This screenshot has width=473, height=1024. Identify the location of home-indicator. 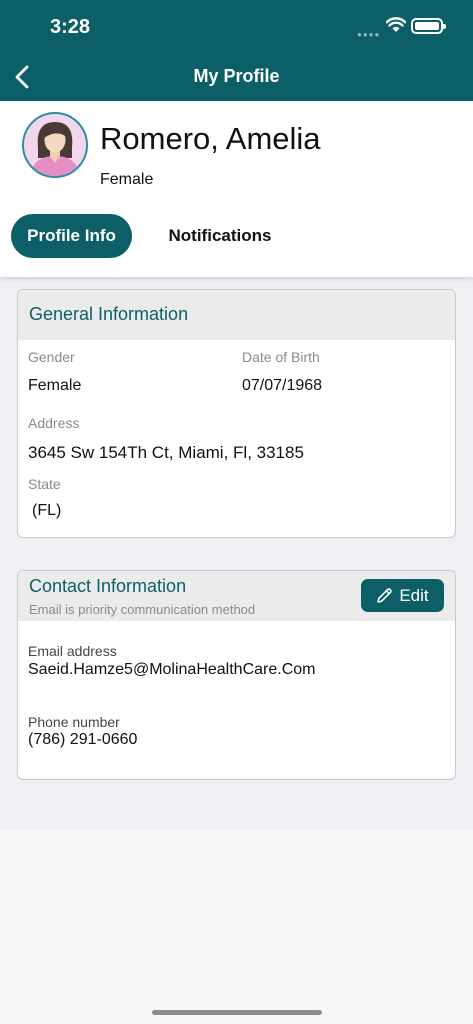
(237, 1012).